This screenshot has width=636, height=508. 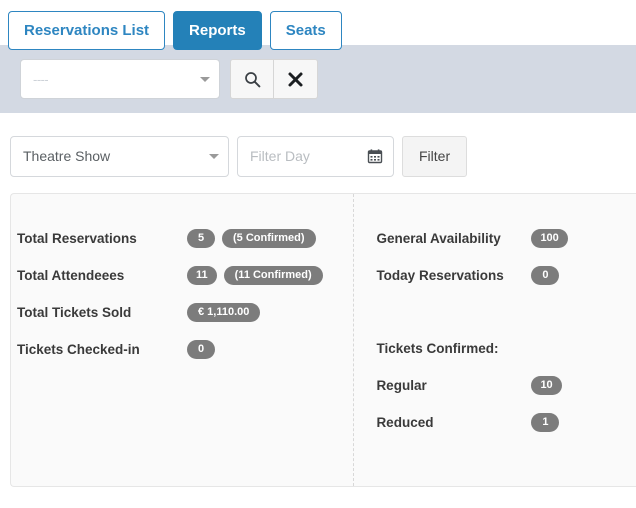 I want to click on stat-badges: 10, so click(x=546, y=385).